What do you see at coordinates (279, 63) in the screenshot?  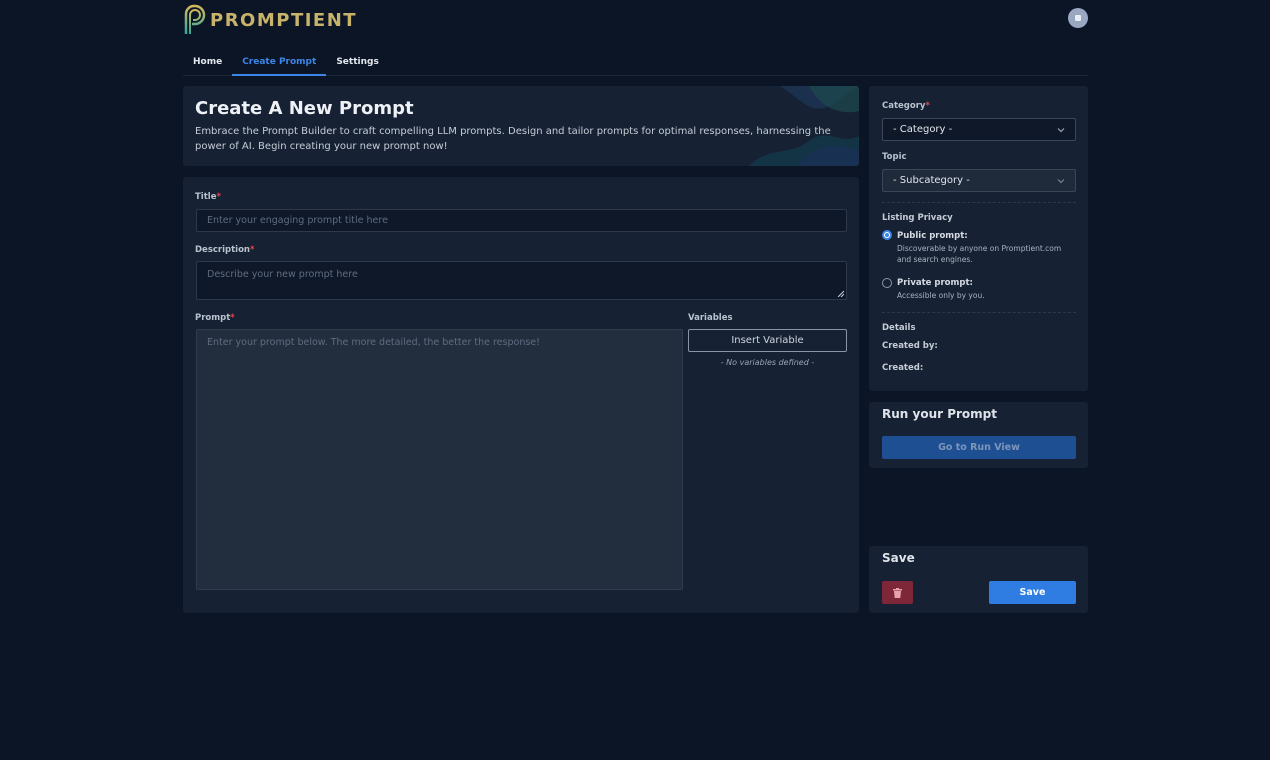 I see `tab-create-prompt: Create Prompt` at bounding box center [279, 63].